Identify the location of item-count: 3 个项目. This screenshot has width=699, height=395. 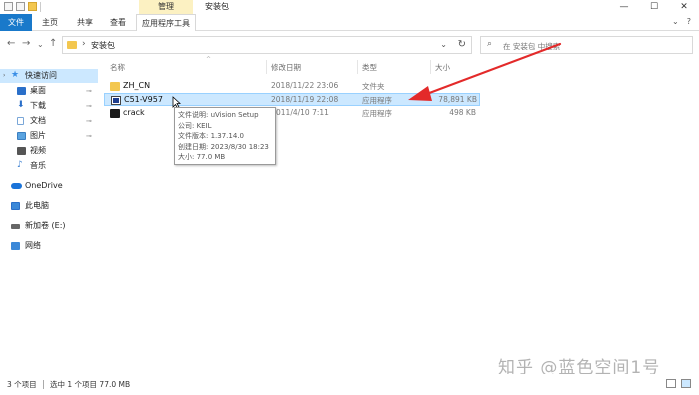
(22, 384).